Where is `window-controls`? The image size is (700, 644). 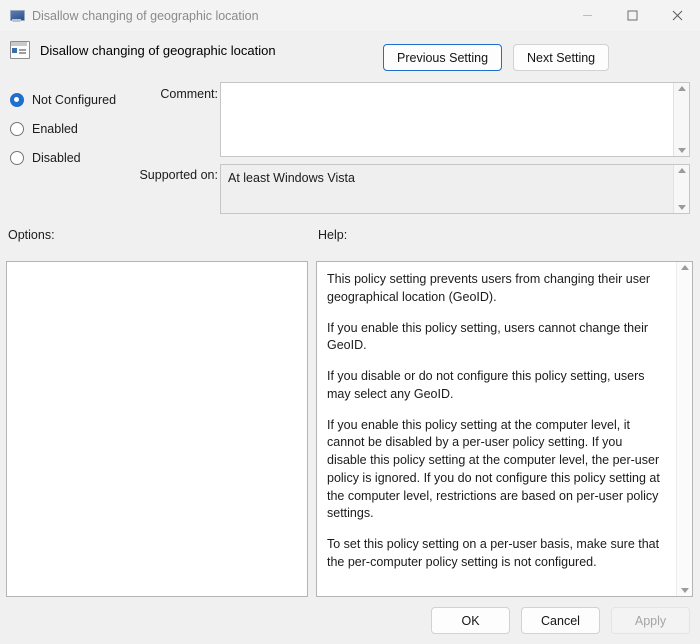 window-controls is located at coordinates (632, 15).